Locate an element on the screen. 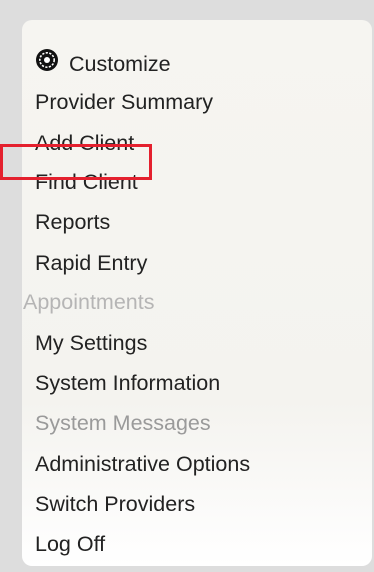  menu-item-label: Provider Summary is located at coordinates (124, 102).